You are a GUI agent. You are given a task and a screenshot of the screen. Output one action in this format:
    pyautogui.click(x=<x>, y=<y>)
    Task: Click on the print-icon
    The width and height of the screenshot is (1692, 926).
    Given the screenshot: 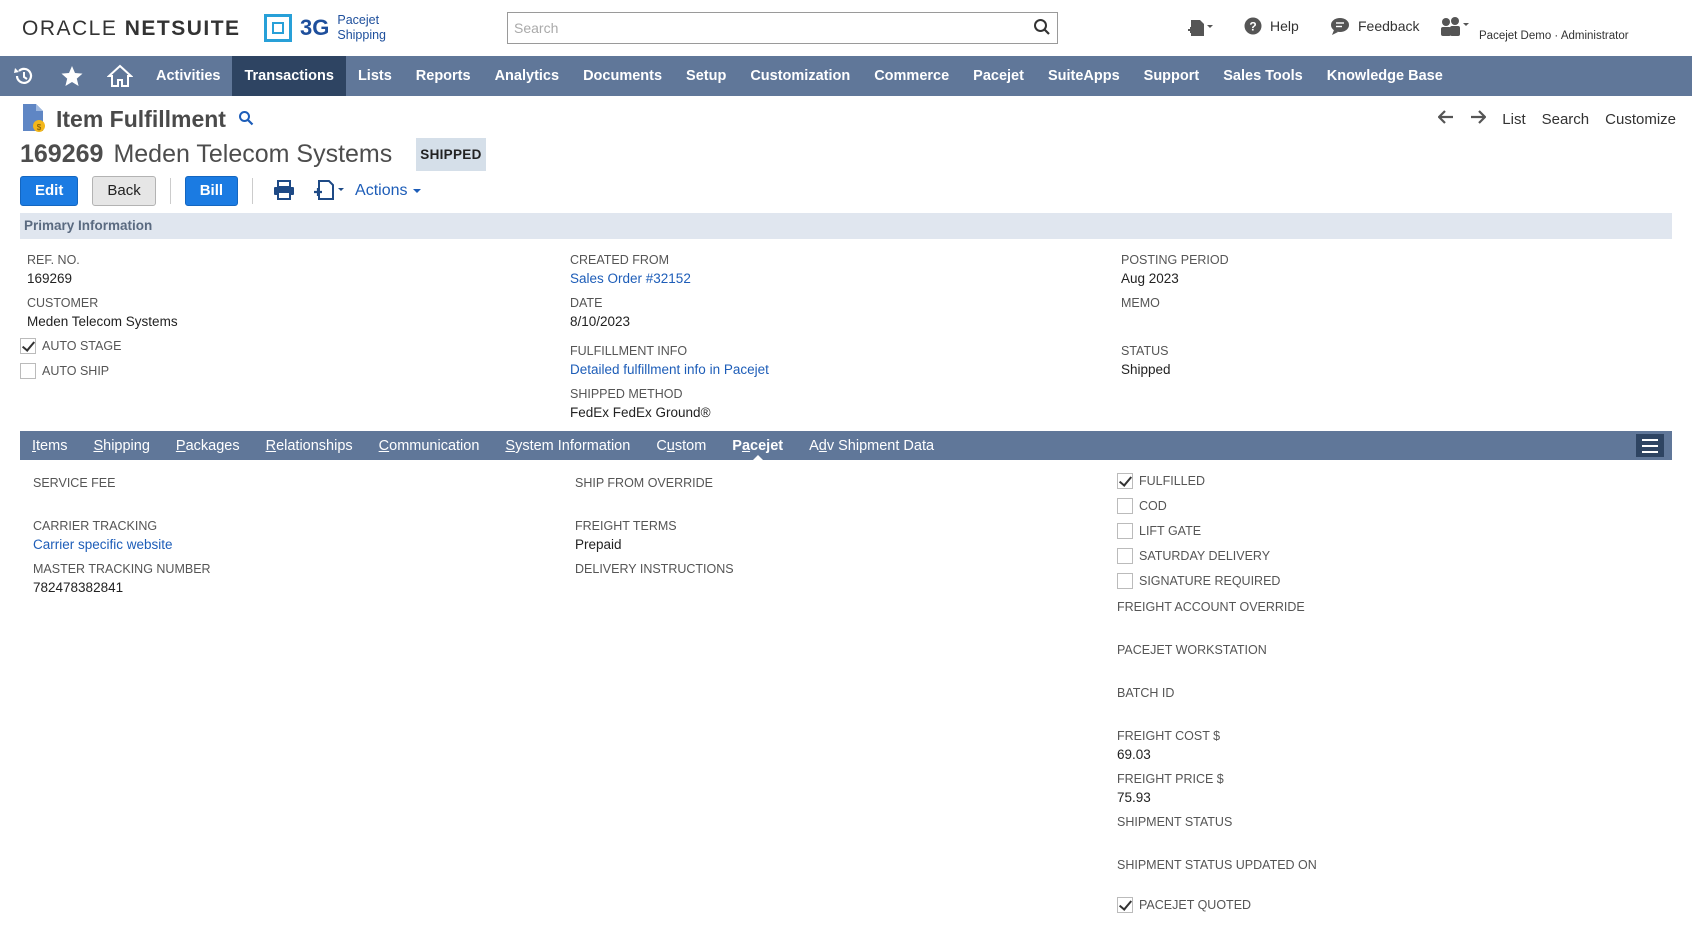 What is the action you would take?
    pyautogui.click(x=284, y=191)
    